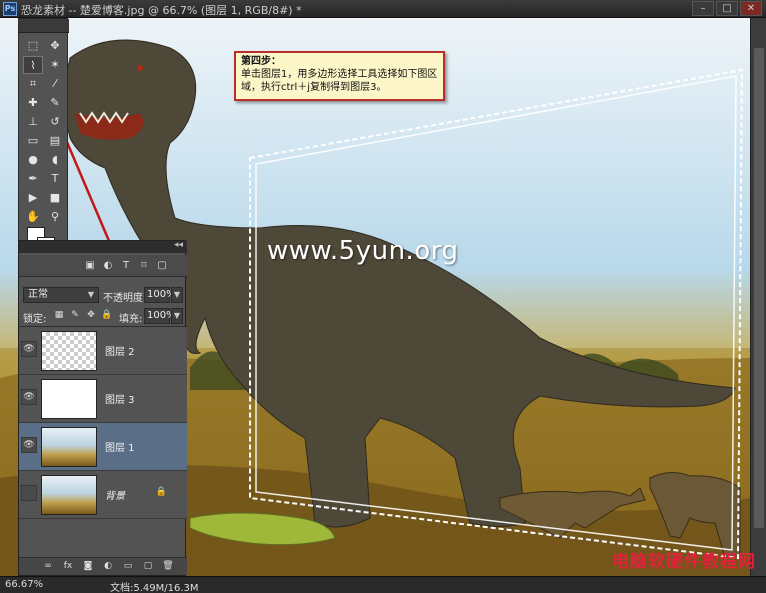 This screenshot has height=593, width=766. Describe the element at coordinates (44, 26) in the screenshot. I see `tools-panel-header` at that location.